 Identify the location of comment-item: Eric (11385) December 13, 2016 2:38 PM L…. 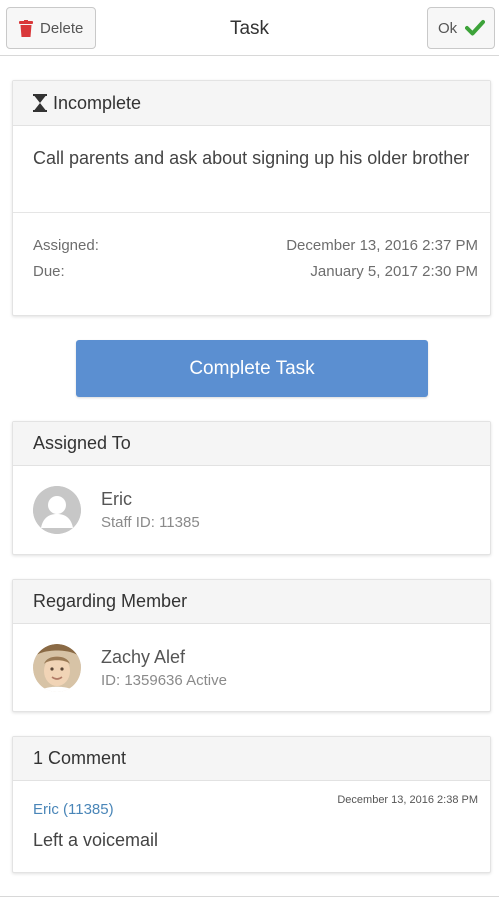
(251, 827).